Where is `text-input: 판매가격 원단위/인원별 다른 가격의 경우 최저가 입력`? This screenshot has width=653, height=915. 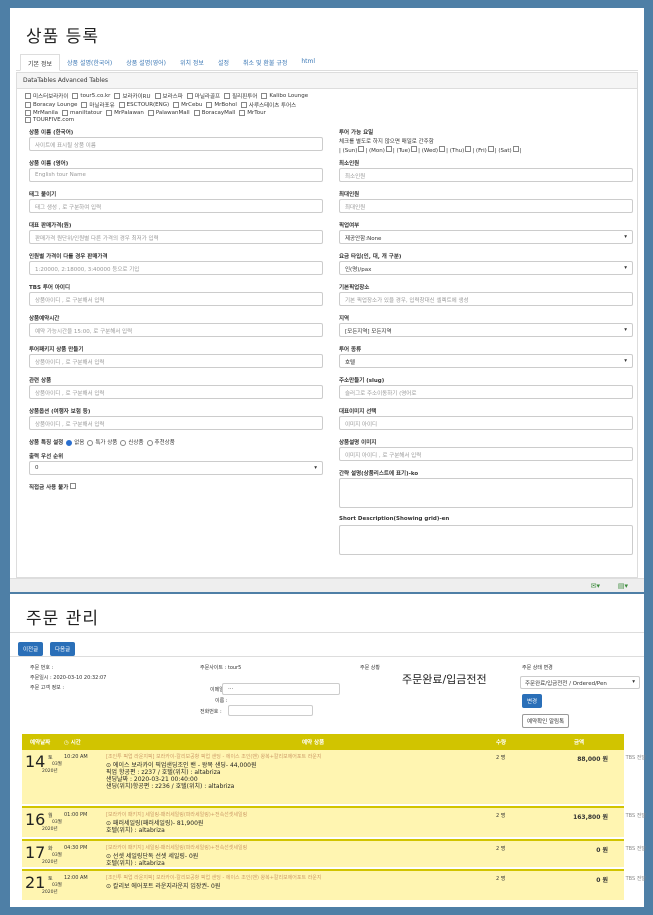
text-input: 판매가격 원단위/인원별 다른 가격의 경우 최저가 입력 is located at coordinates (176, 237).